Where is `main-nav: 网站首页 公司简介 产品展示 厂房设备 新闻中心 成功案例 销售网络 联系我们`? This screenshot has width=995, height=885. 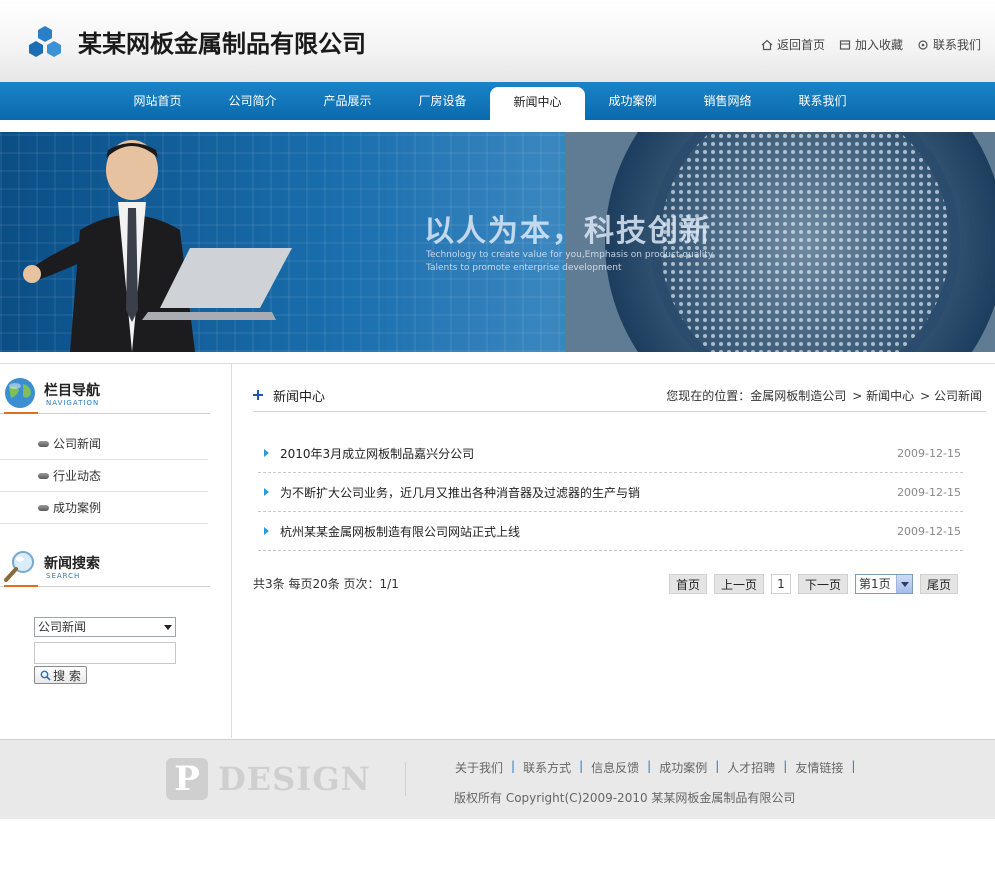 main-nav: 网站首页 公司简介 产品展示 厂房设备 新闻中心 成功案例 销售网络 联系我们 is located at coordinates (497, 101).